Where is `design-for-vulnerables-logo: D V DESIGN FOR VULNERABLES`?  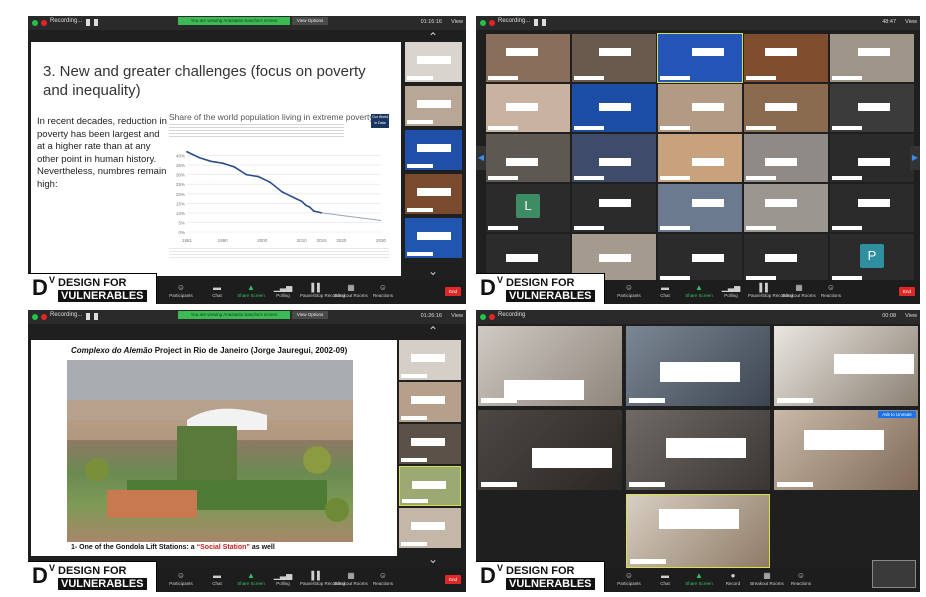 design-for-vulnerables-logo: D V DESIGN FOR VULNERABLES is located at coordinates (540, 576).